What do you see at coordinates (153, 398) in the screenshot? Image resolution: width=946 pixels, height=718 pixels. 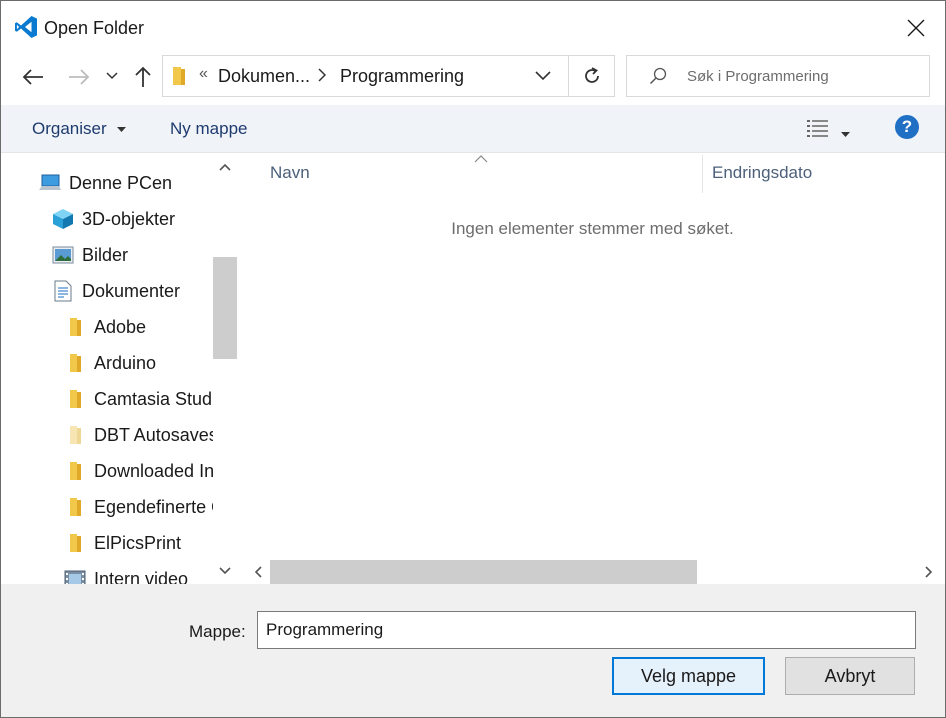 I see `tree-item-label: Camtasia Studio` at bounding box center [153, 398].